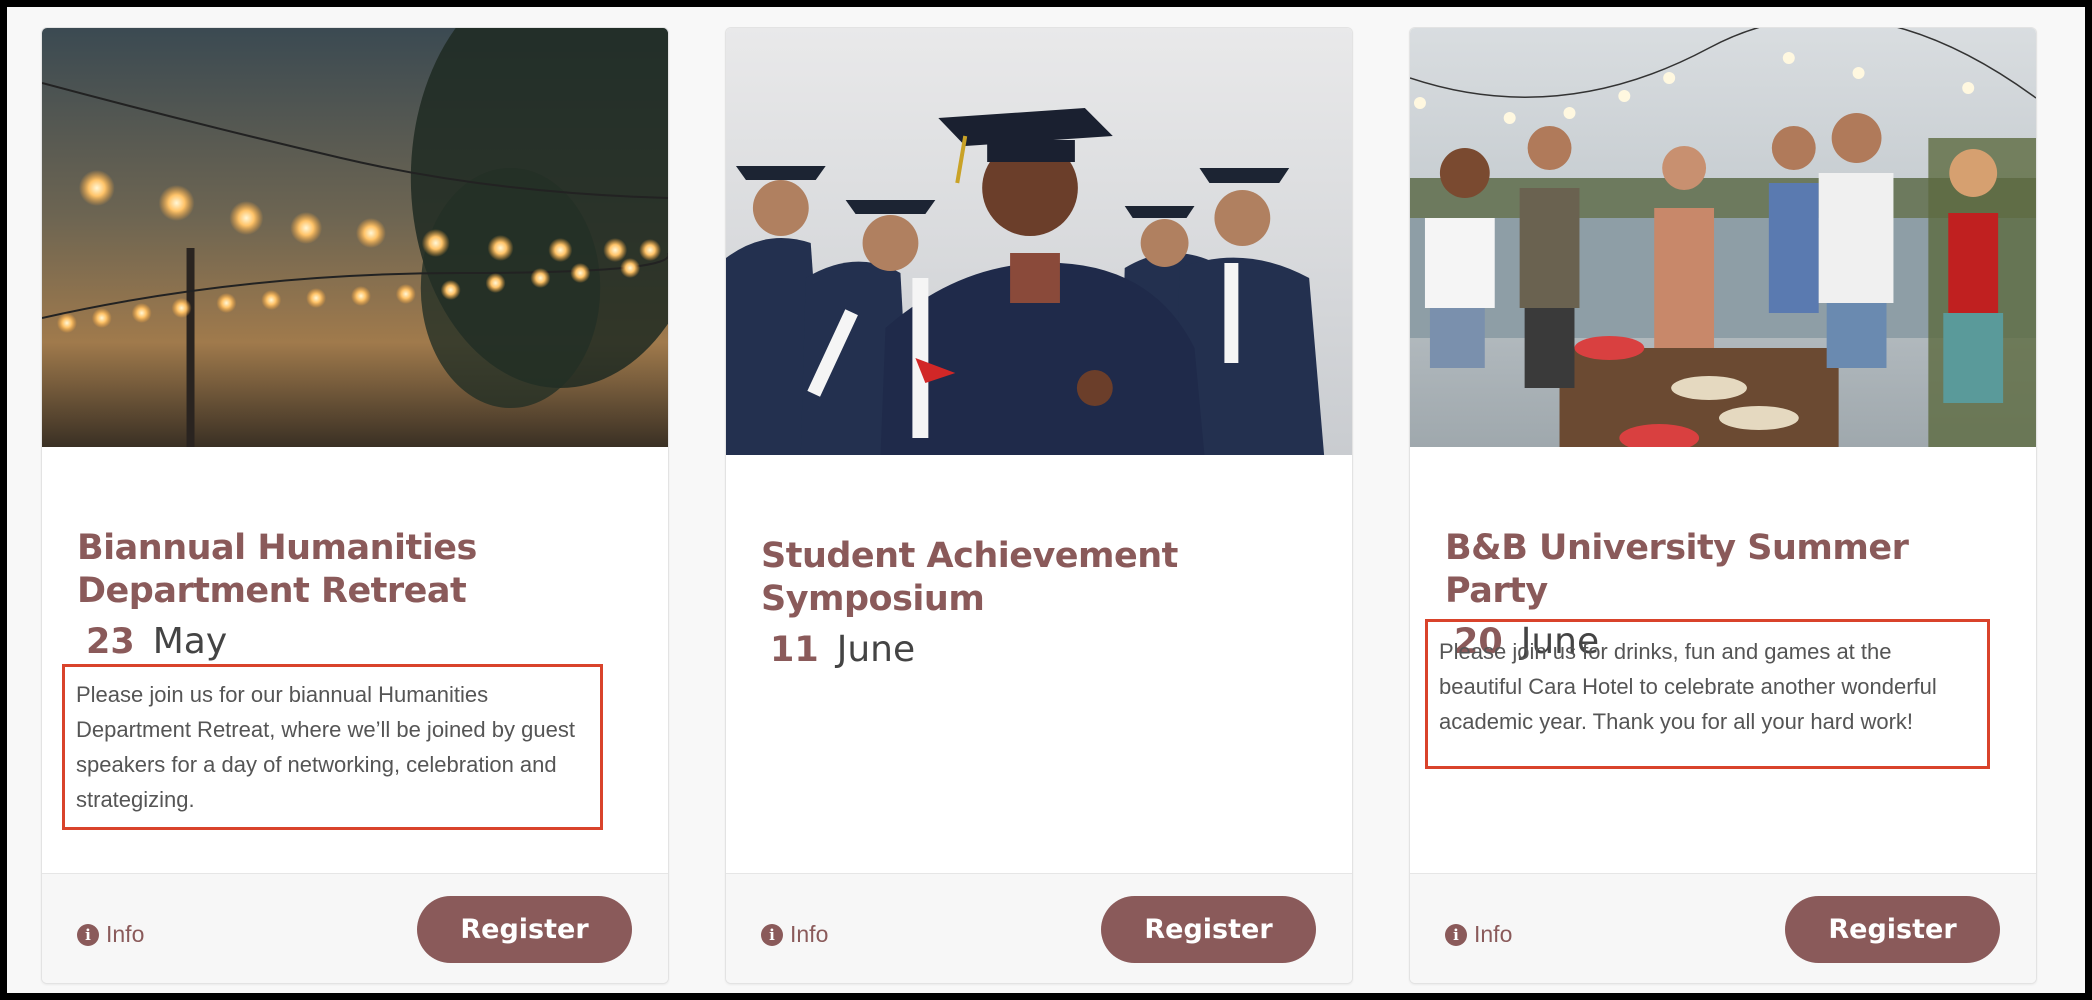 This screenshot has height=1000, width=2092. Describe the element at coordinates (1723, 237) in the screenshot. I see `event-photo-party` at that location.